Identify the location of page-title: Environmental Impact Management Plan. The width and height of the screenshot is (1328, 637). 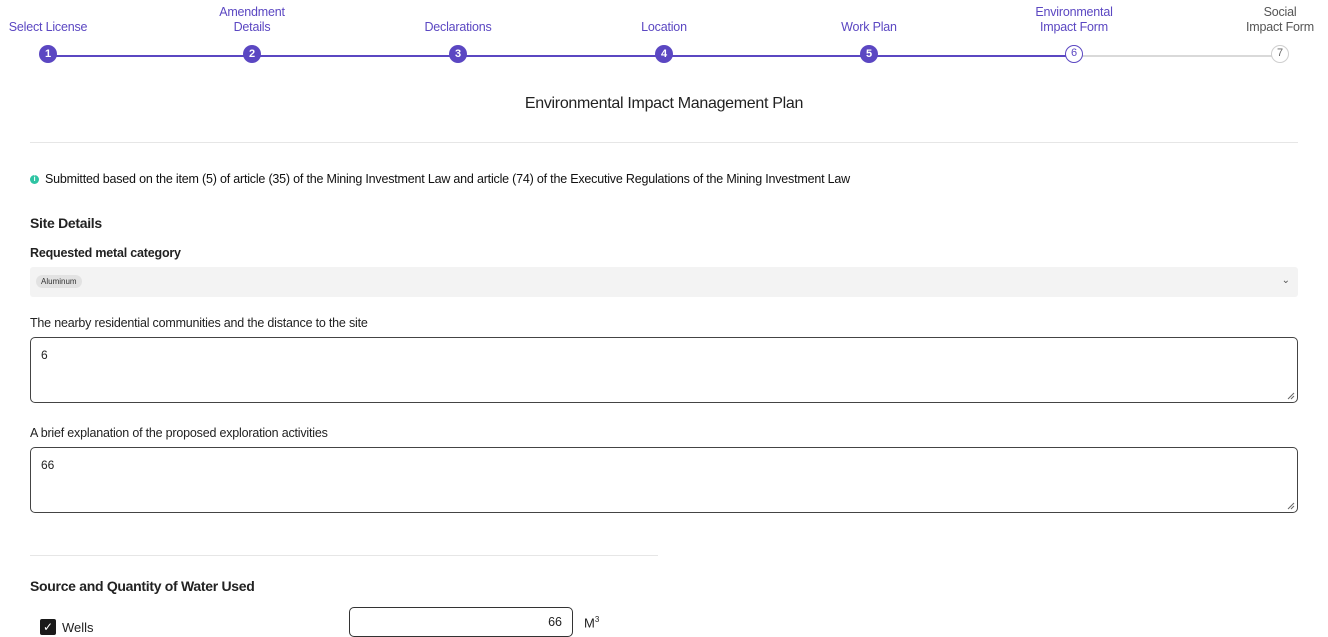
(664, 103).